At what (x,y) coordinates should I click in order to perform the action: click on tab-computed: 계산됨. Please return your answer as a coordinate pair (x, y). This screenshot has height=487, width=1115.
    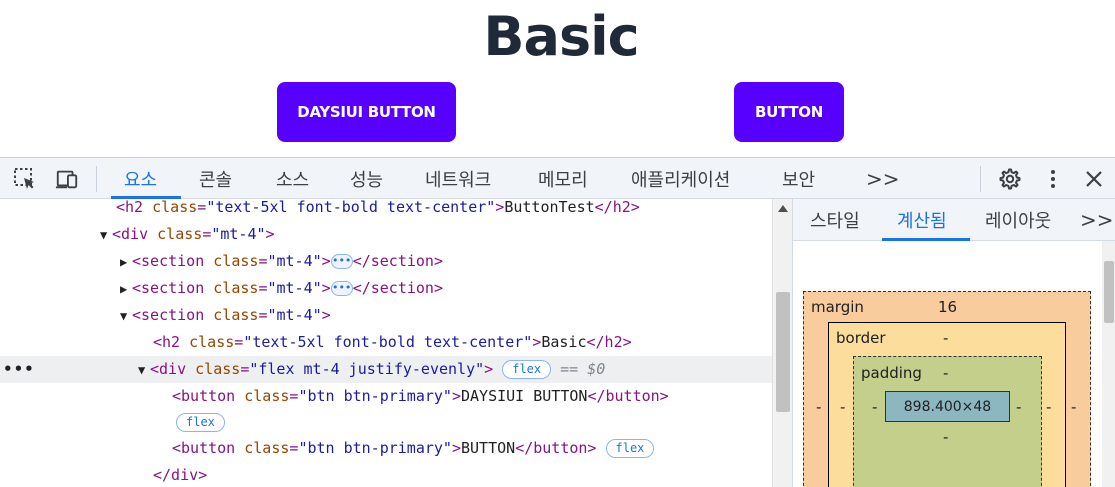
    Looking at the image, I should click on (922, 220).